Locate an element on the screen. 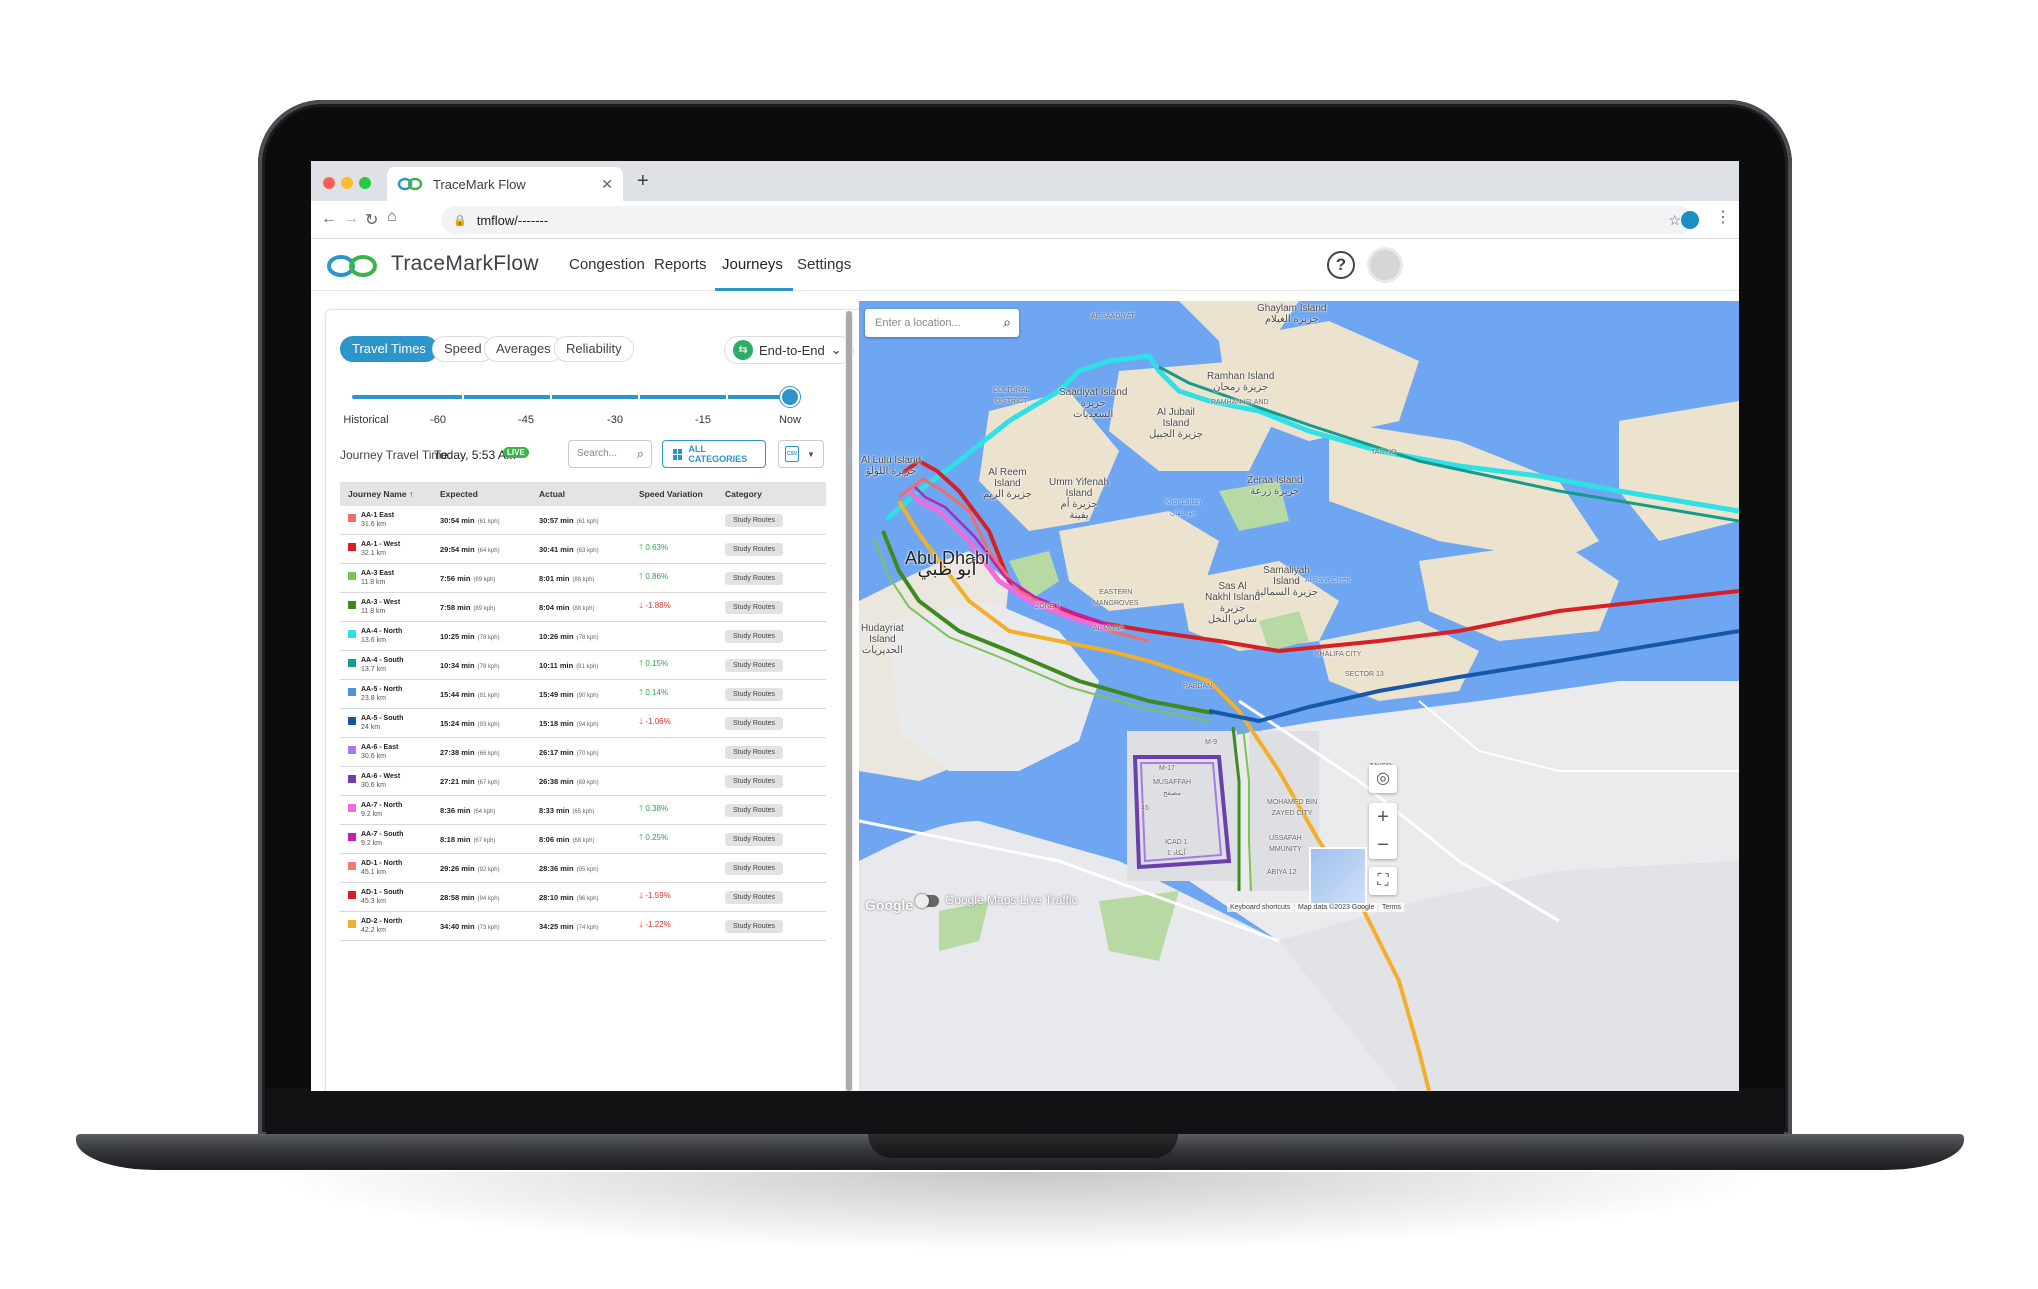 The height and width of the screenshot is (1289, 2038). home-icon: ⌂ is located at coordinates (392, 217).